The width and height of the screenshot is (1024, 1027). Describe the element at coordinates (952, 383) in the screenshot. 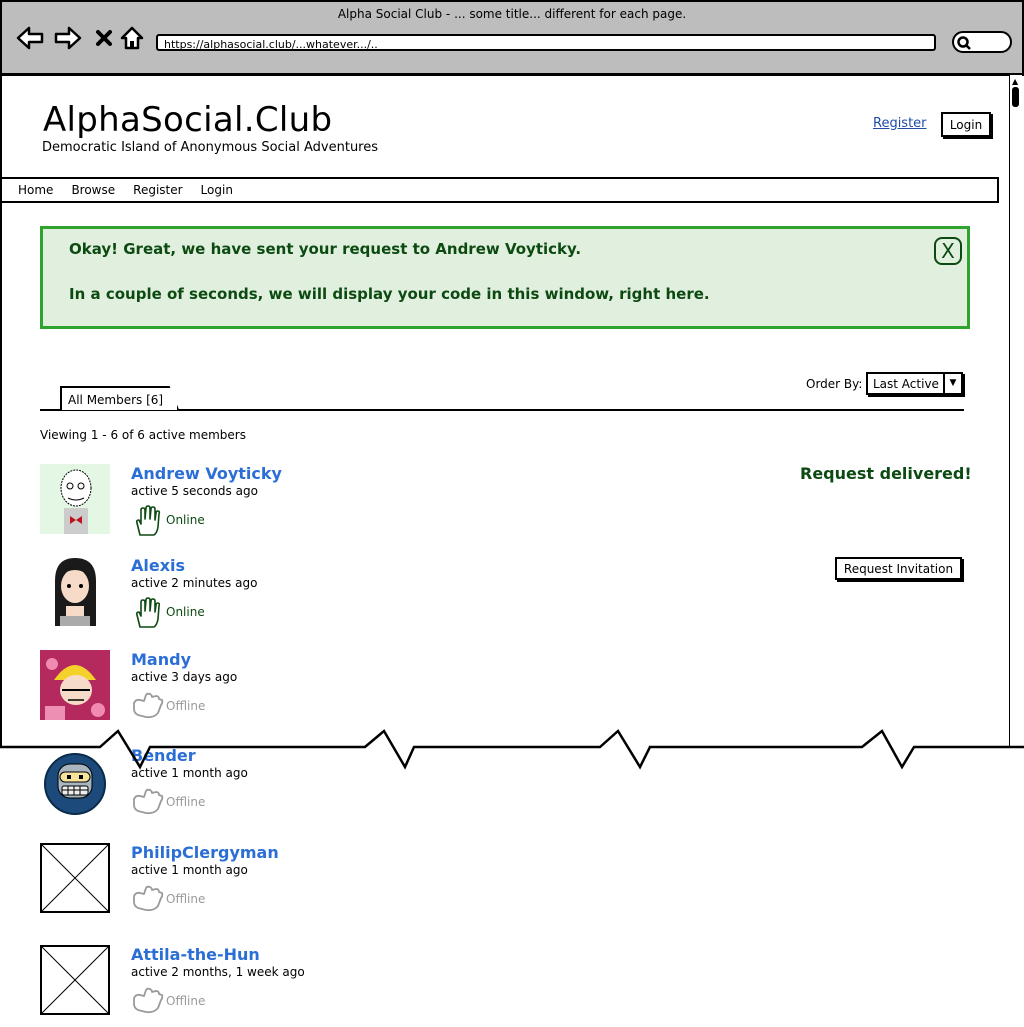

I see `chevron-down-icon: ▼` at that location.